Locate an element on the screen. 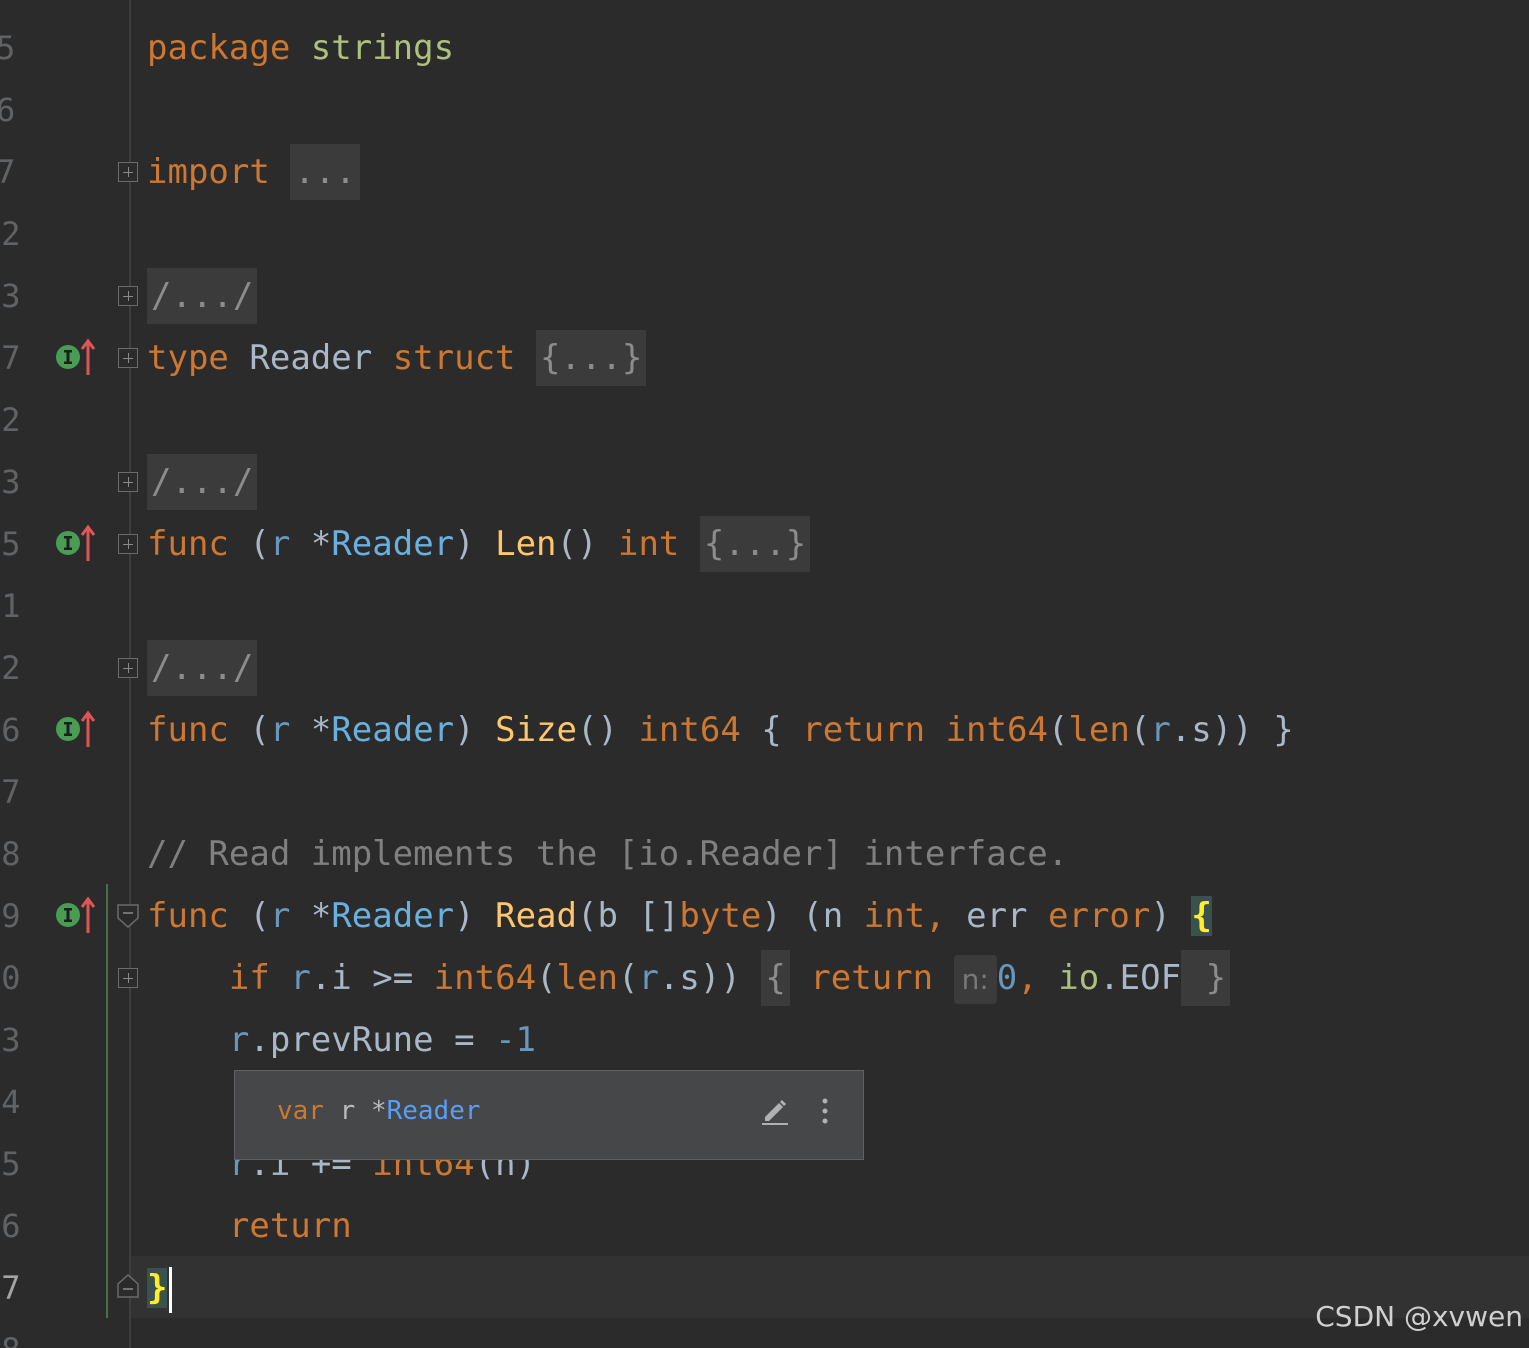  return-type: int is located at coordinates (648, 544).